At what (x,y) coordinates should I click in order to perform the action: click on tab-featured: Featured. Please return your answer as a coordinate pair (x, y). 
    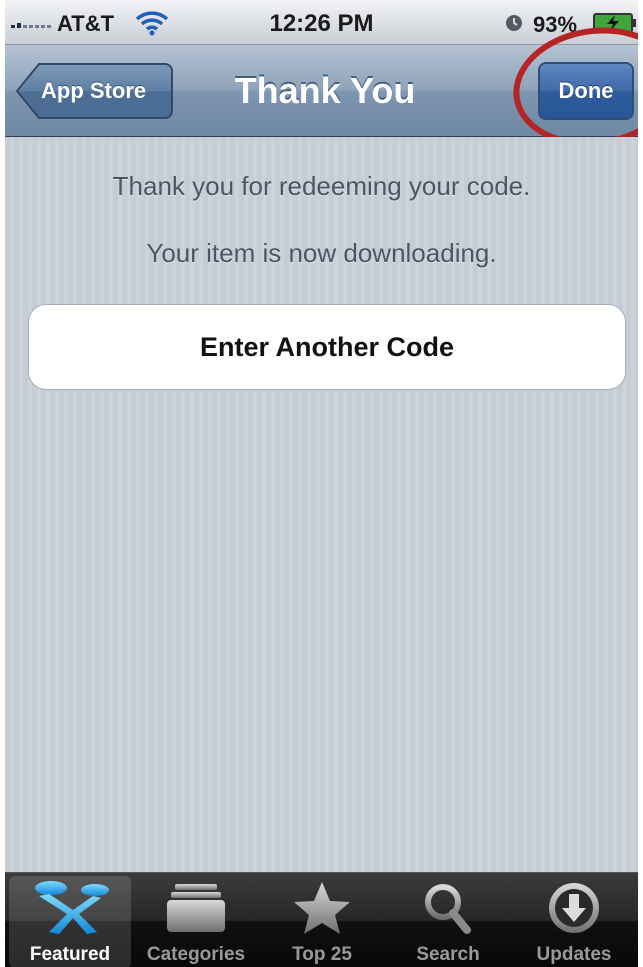
    Looking at the image, I should click on (70, 921).